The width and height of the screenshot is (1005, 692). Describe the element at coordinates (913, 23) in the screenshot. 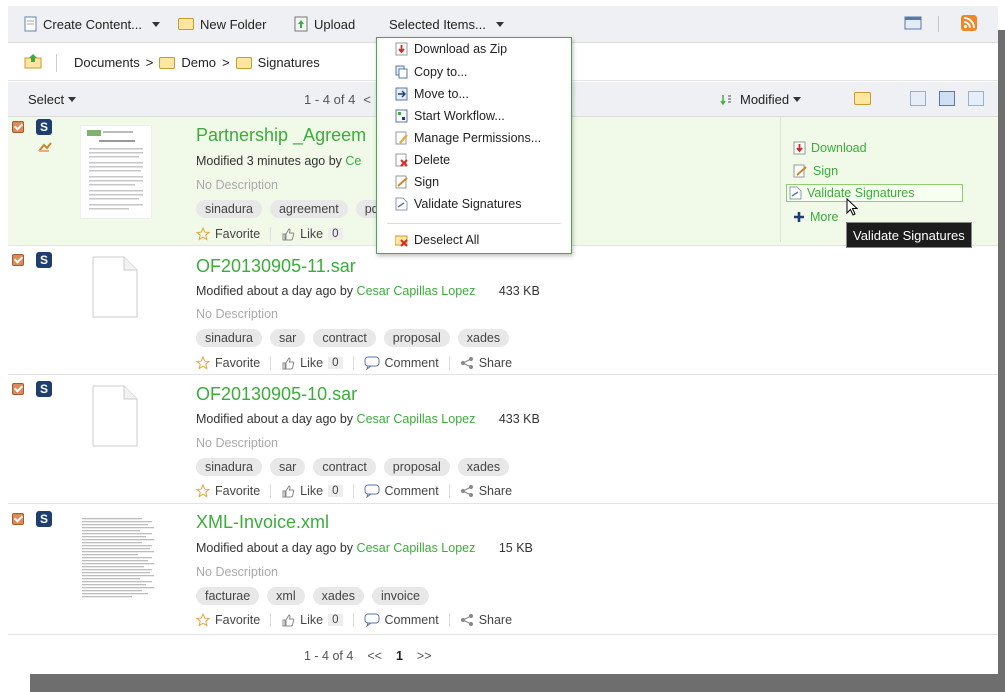

I see `fullscreen-icon` at that location.